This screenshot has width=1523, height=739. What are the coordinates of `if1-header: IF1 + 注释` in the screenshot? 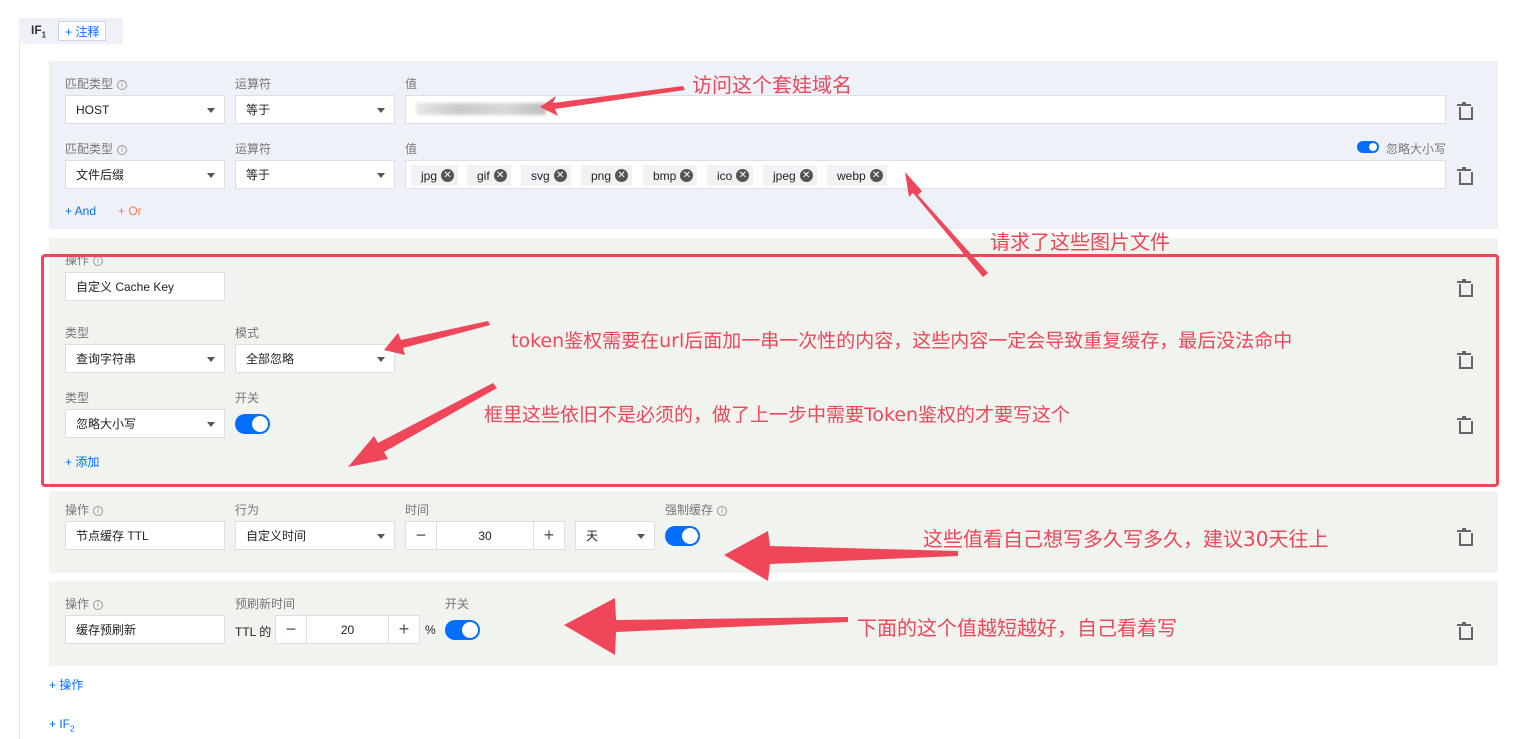 It's located at (71, 31).